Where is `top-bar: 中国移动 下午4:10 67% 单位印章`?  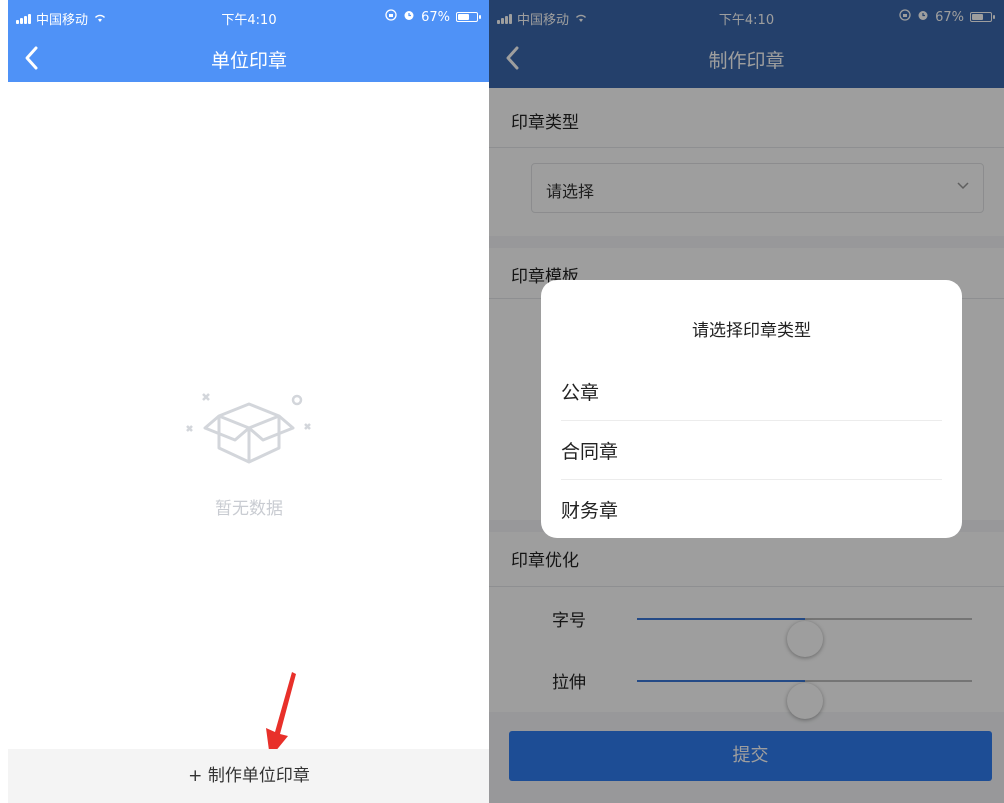 top-bar: 中国移动 下午4:10 67% 单位印章 is located at coordinates (249, 41).